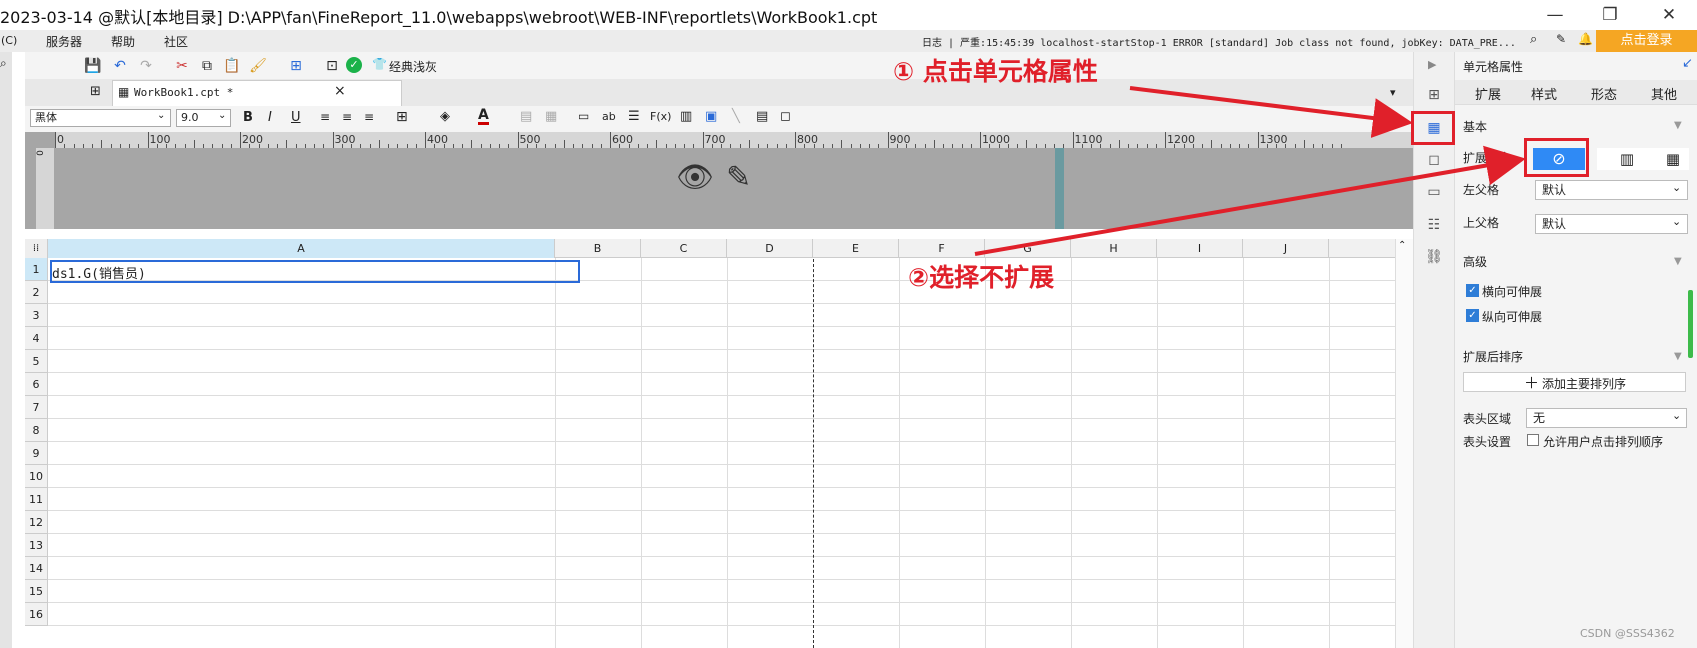 Image resolution: width=1697 pixels, height=648 pixels. Describe the element at coordinates (609, 116) in the screenshot. I see `text-icon: ab` at that location.